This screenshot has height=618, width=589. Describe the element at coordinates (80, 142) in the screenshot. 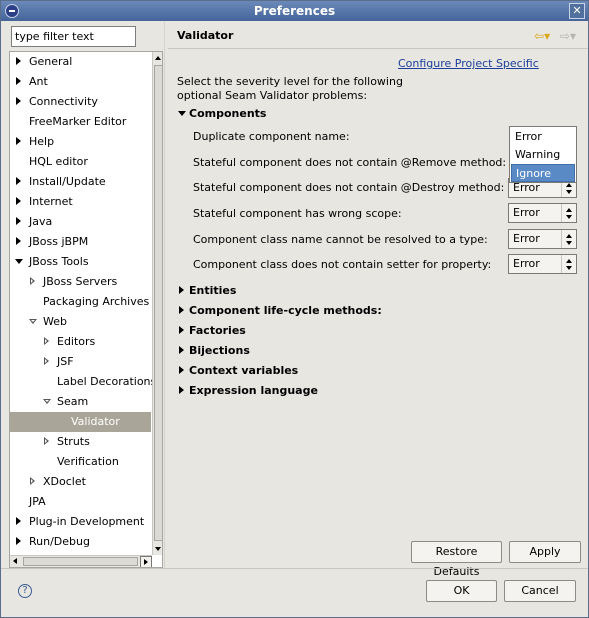

I see `tree-item: Help` at that location.